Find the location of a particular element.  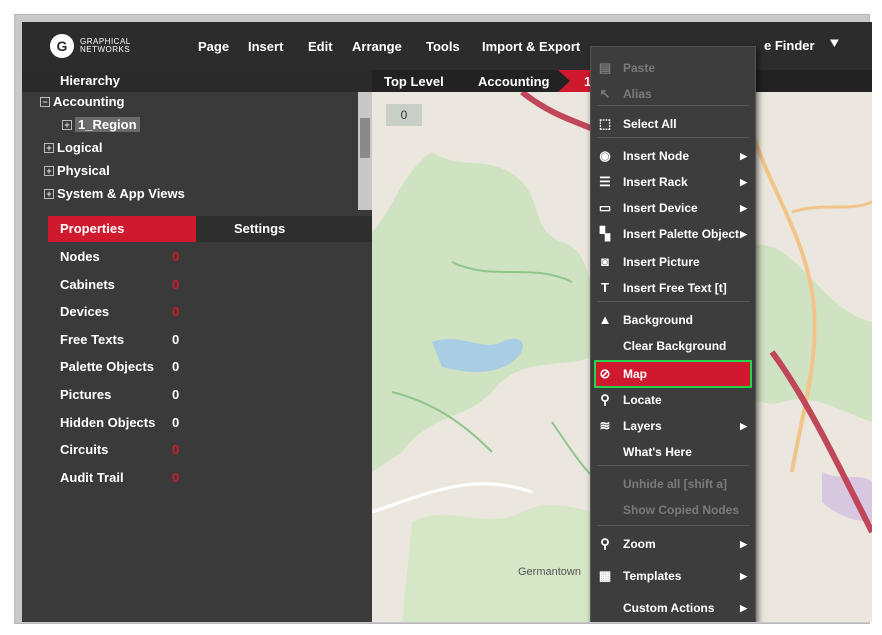

menu-item-label: Insert Node is located at coordinates (656, 156).